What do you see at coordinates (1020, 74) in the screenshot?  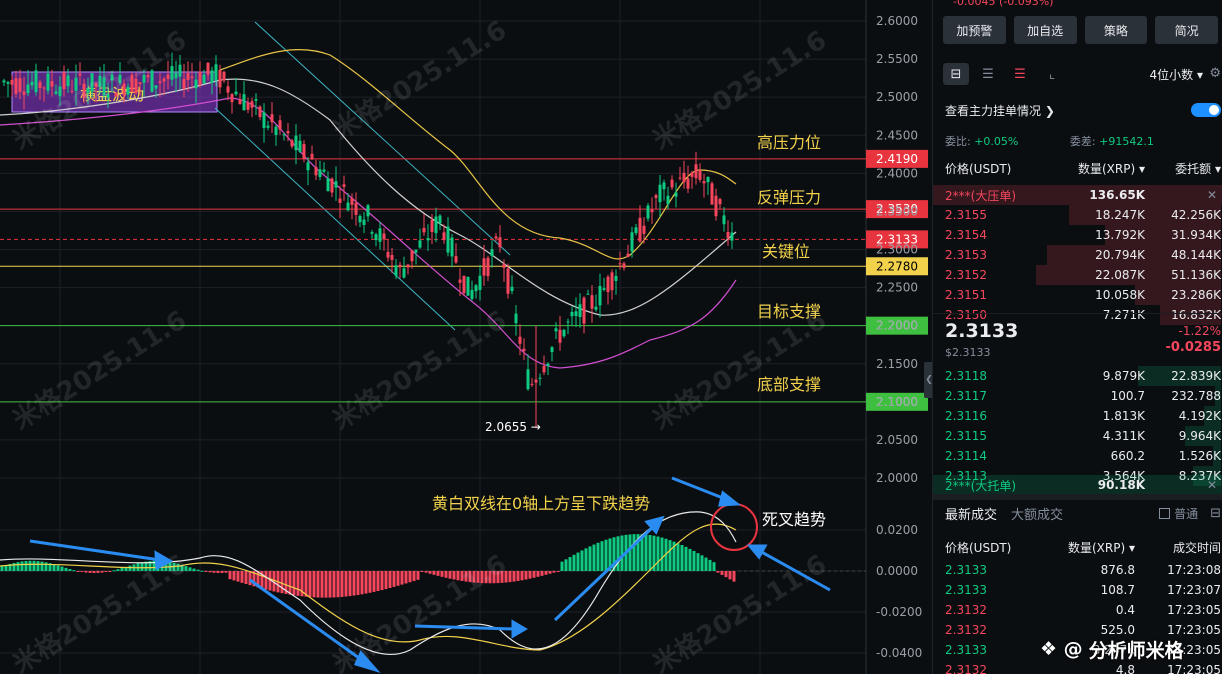 I see `book-asks-icon: ☰` at bounding box center [1020, 74].